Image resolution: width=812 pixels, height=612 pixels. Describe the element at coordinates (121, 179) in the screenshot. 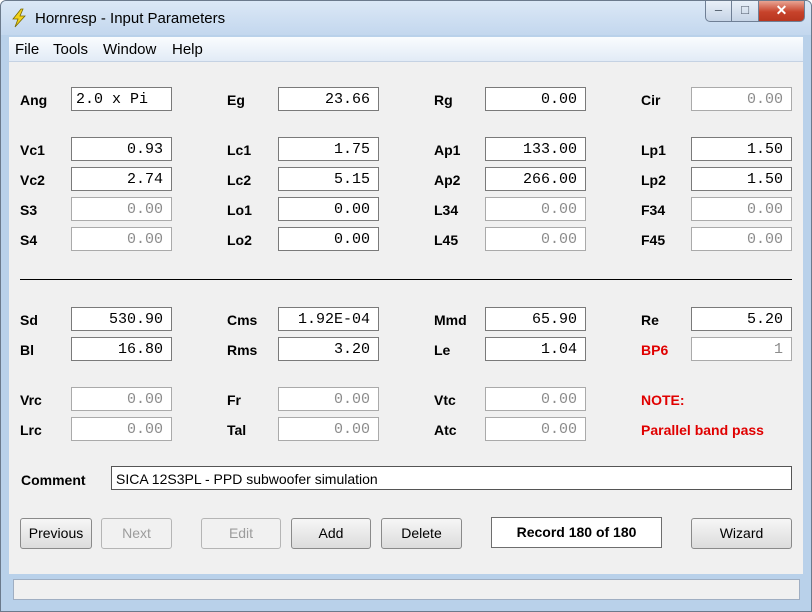

I see `field-vc2: 2.74` at that location.